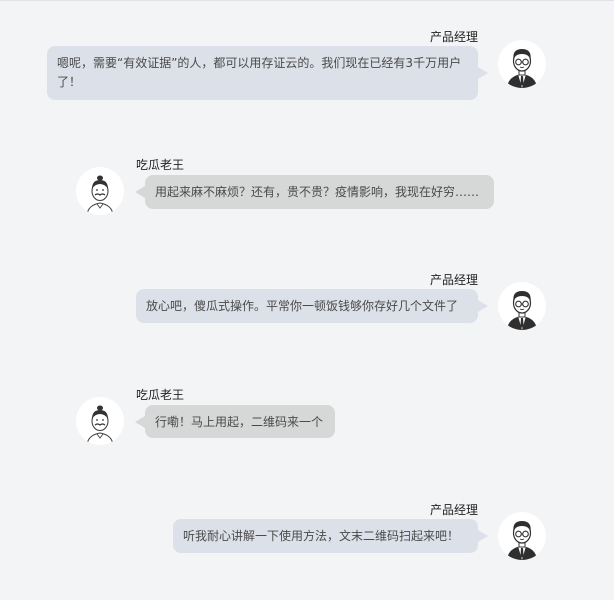  I want to click on message-bubble-lao-wang: 行嘞！马上用起，二维码来一个, so click(235, 421).